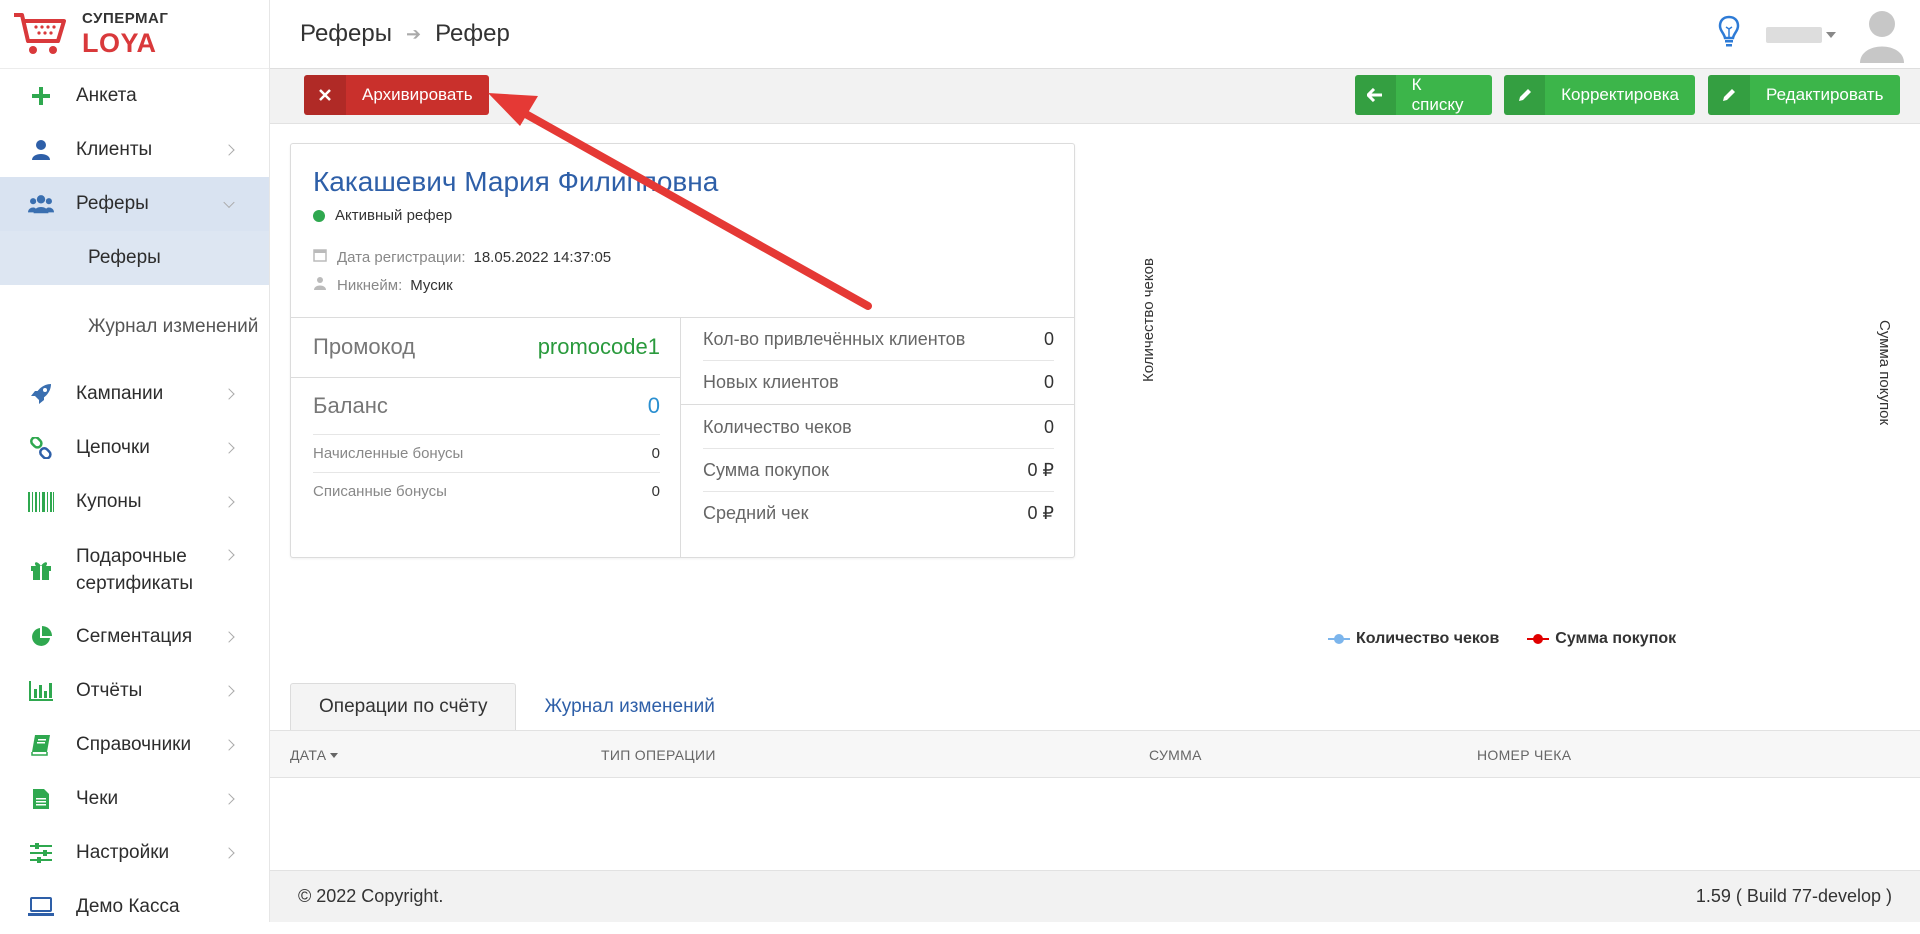 The image size is (1920, 934). I want to click on column-receipt-number: НОМЕР ЧЕКА, so click(1524, 755).